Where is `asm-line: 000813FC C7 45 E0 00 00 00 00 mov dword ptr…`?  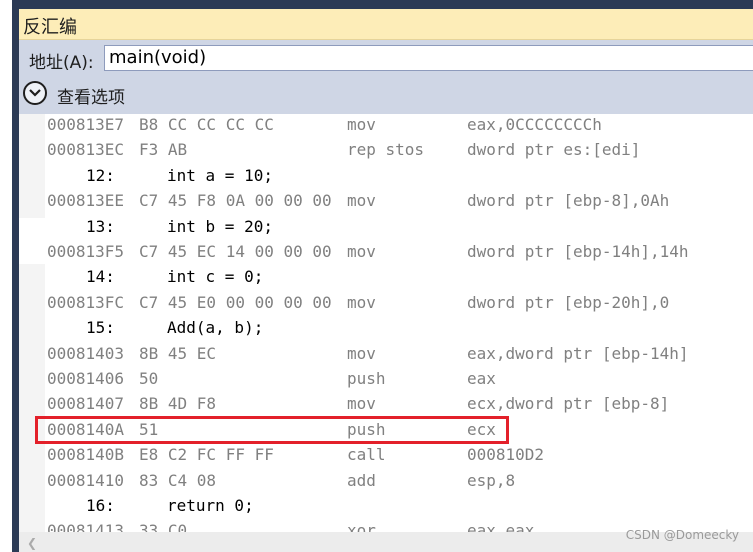
asm-line: 000813FC C7 45 E0 00 00 00 00 mov dword ptr… is located at coordinates (386, 302).